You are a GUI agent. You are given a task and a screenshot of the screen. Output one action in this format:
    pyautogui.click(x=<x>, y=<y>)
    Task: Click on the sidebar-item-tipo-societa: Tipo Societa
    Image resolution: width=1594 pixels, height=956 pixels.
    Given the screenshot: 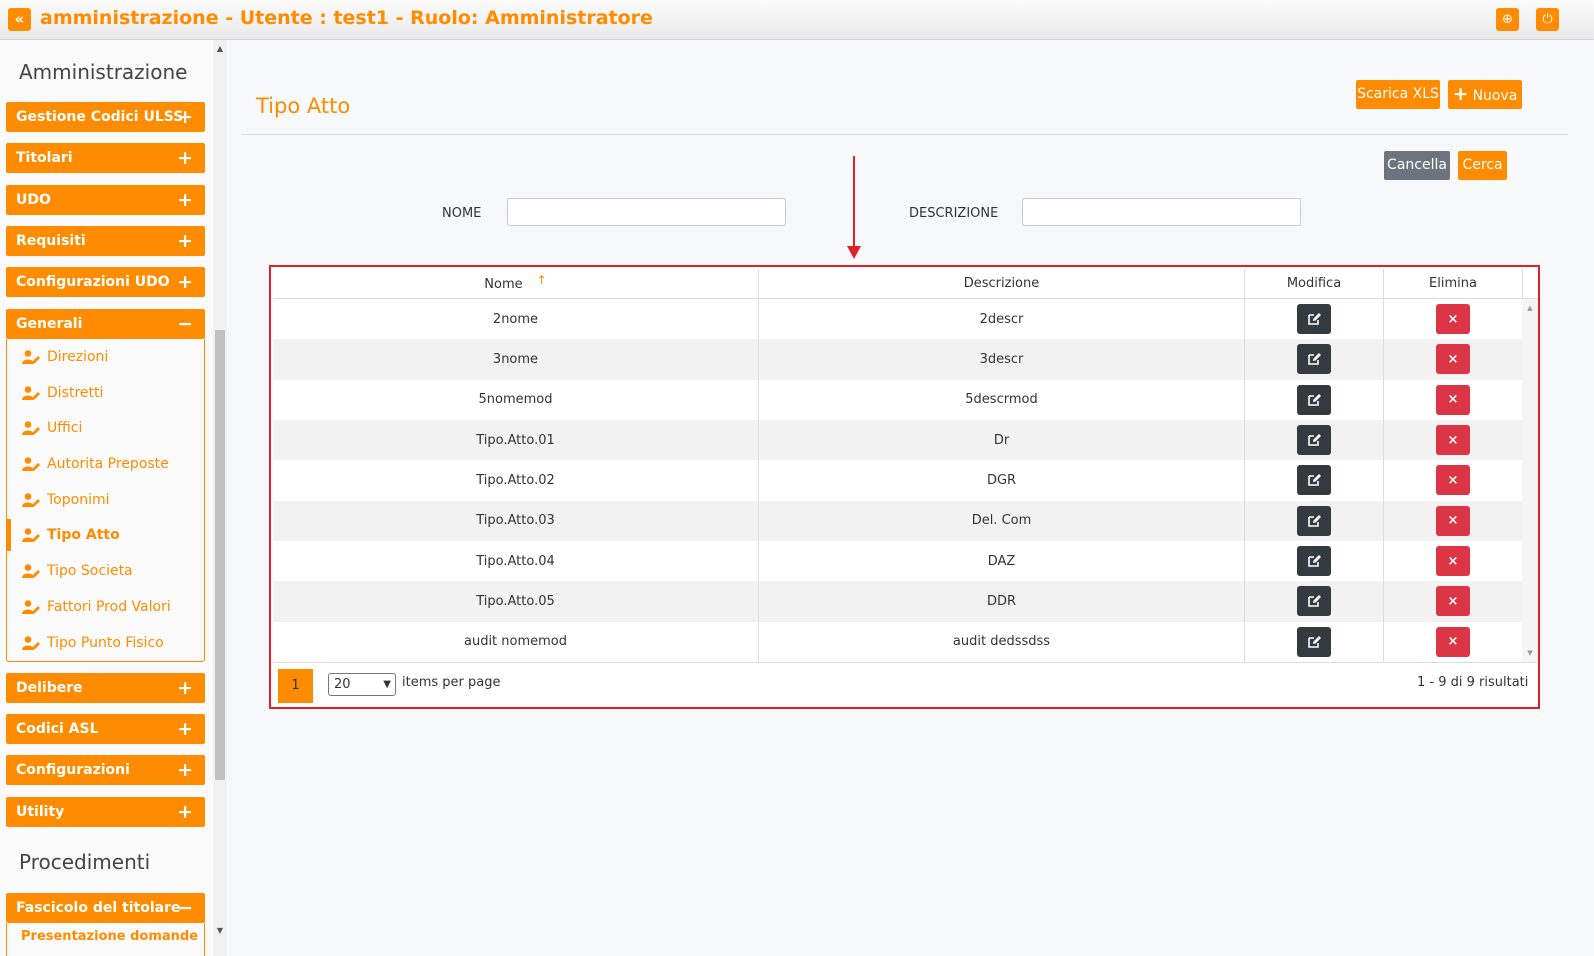 What is the action you would take?
    pyautogui.click(x=105, y=571)
    